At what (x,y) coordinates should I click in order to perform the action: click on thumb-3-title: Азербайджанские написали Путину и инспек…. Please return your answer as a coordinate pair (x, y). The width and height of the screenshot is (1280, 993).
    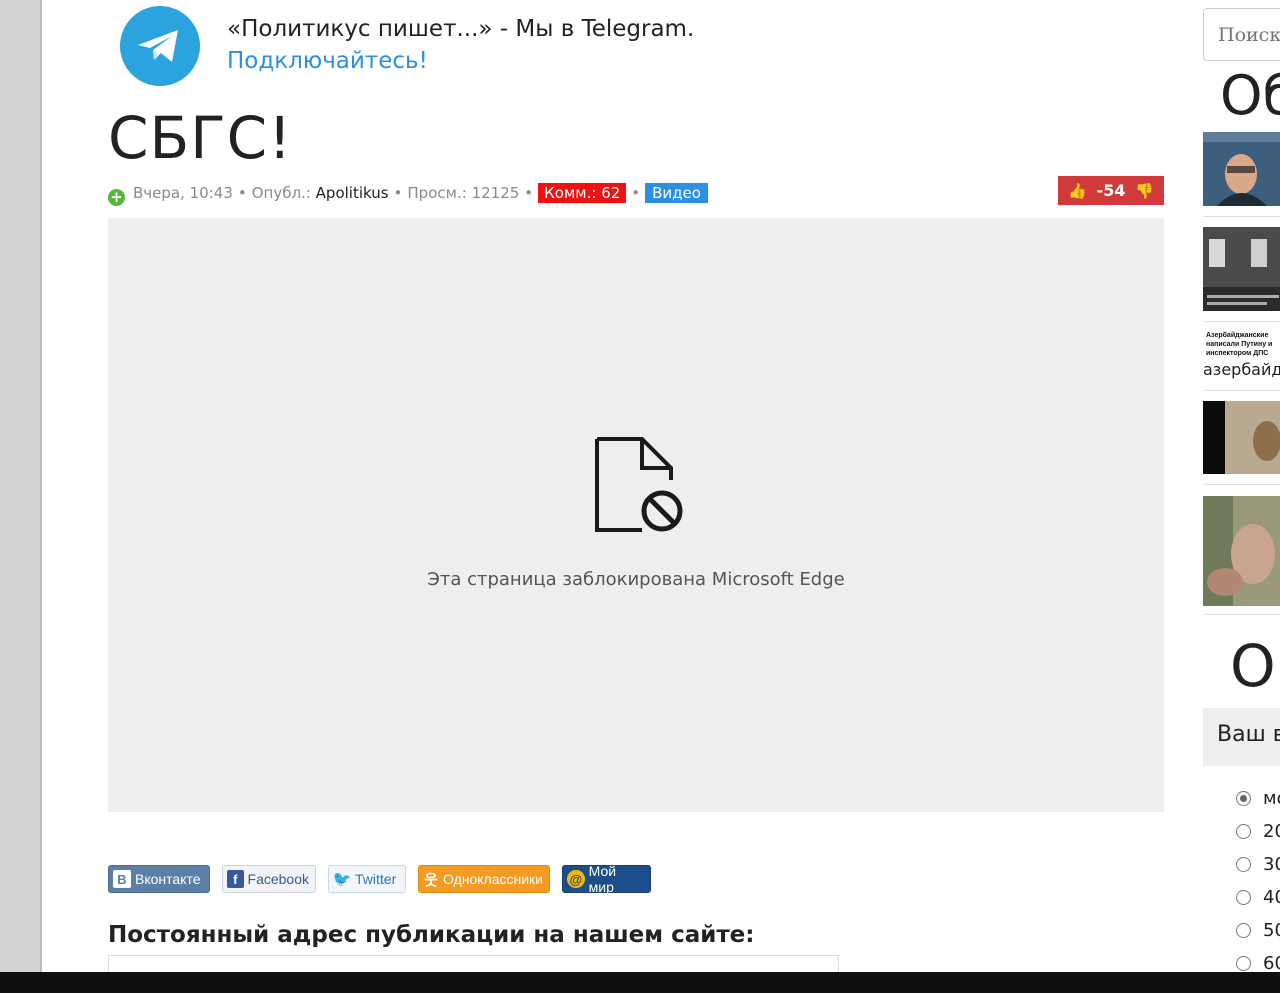
    Looking at the image, I should click on (1239, 344).